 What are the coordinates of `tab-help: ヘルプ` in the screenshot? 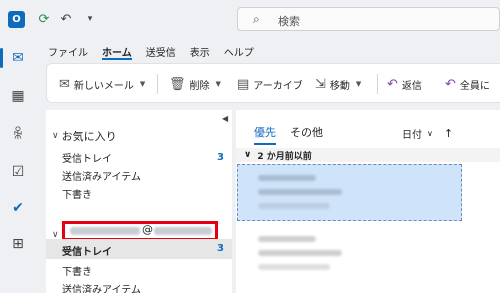 It's located at (239, 52).